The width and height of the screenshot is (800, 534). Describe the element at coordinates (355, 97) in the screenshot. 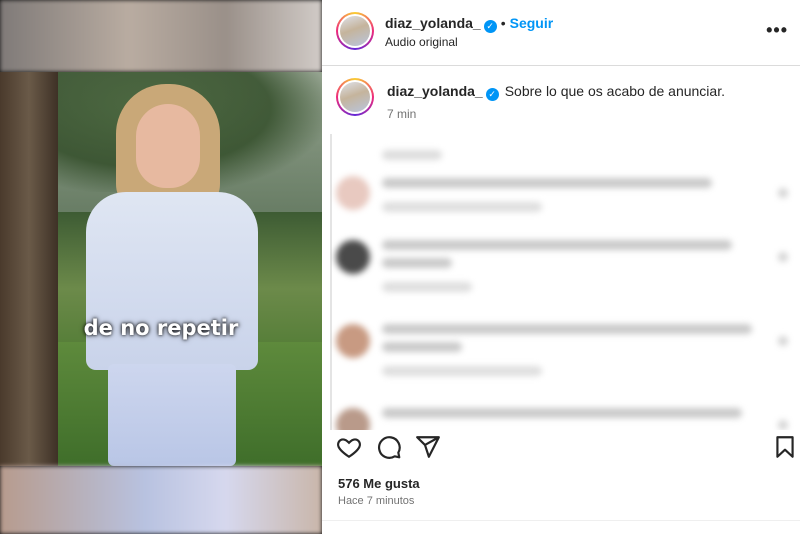

I see `caption-avatar` at that location.